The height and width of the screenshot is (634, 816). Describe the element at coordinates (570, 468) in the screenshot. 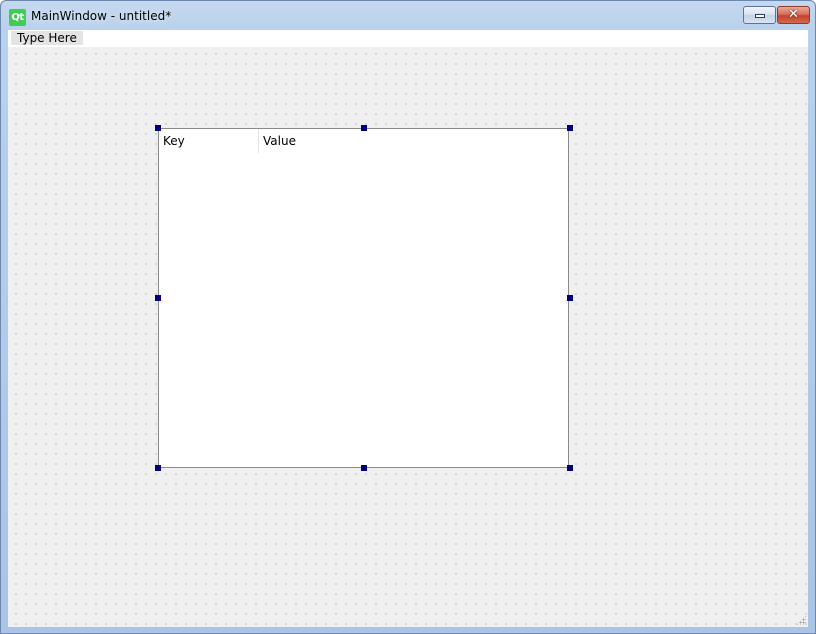

I see `resize-handle-bottom-right` at that location.